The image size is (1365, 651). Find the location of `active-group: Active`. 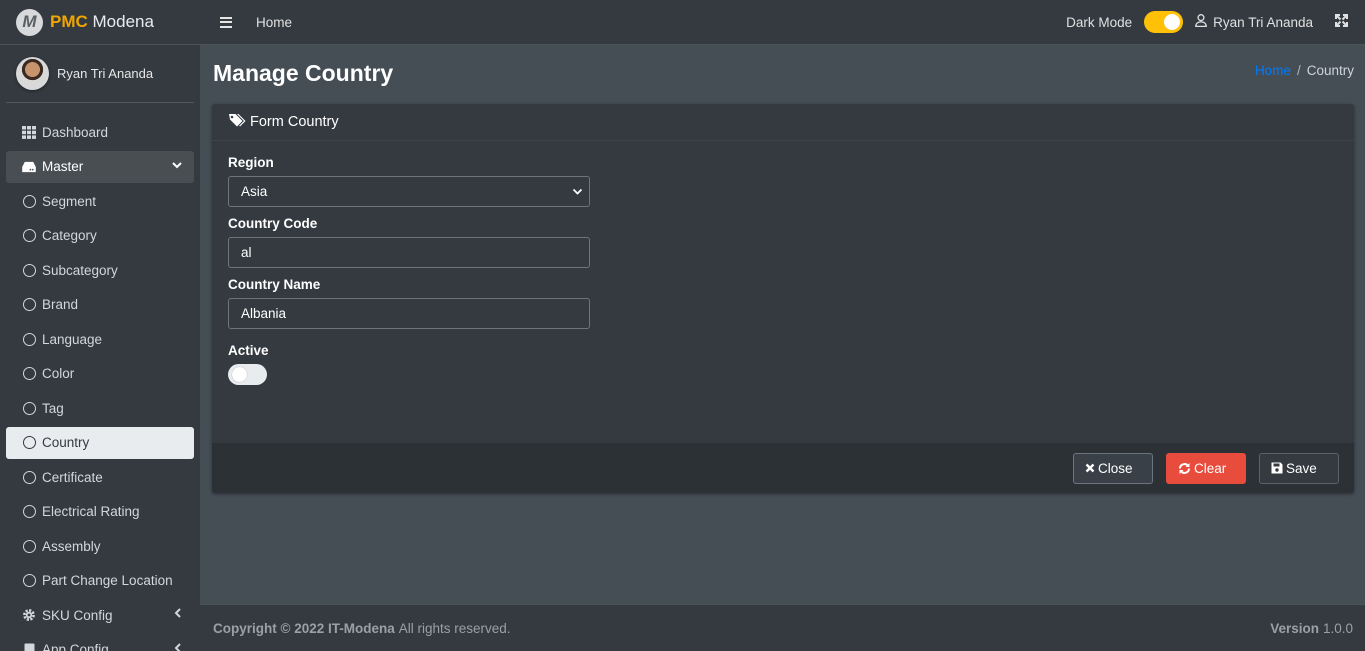

active-group: Active is located at coordinates (783, 364).